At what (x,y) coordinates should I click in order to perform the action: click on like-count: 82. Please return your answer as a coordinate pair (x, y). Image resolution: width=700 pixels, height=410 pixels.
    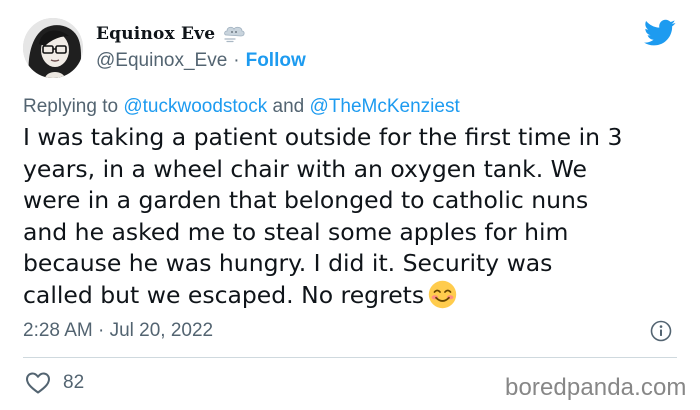
    Looking at the image, I should click on (74, 382).